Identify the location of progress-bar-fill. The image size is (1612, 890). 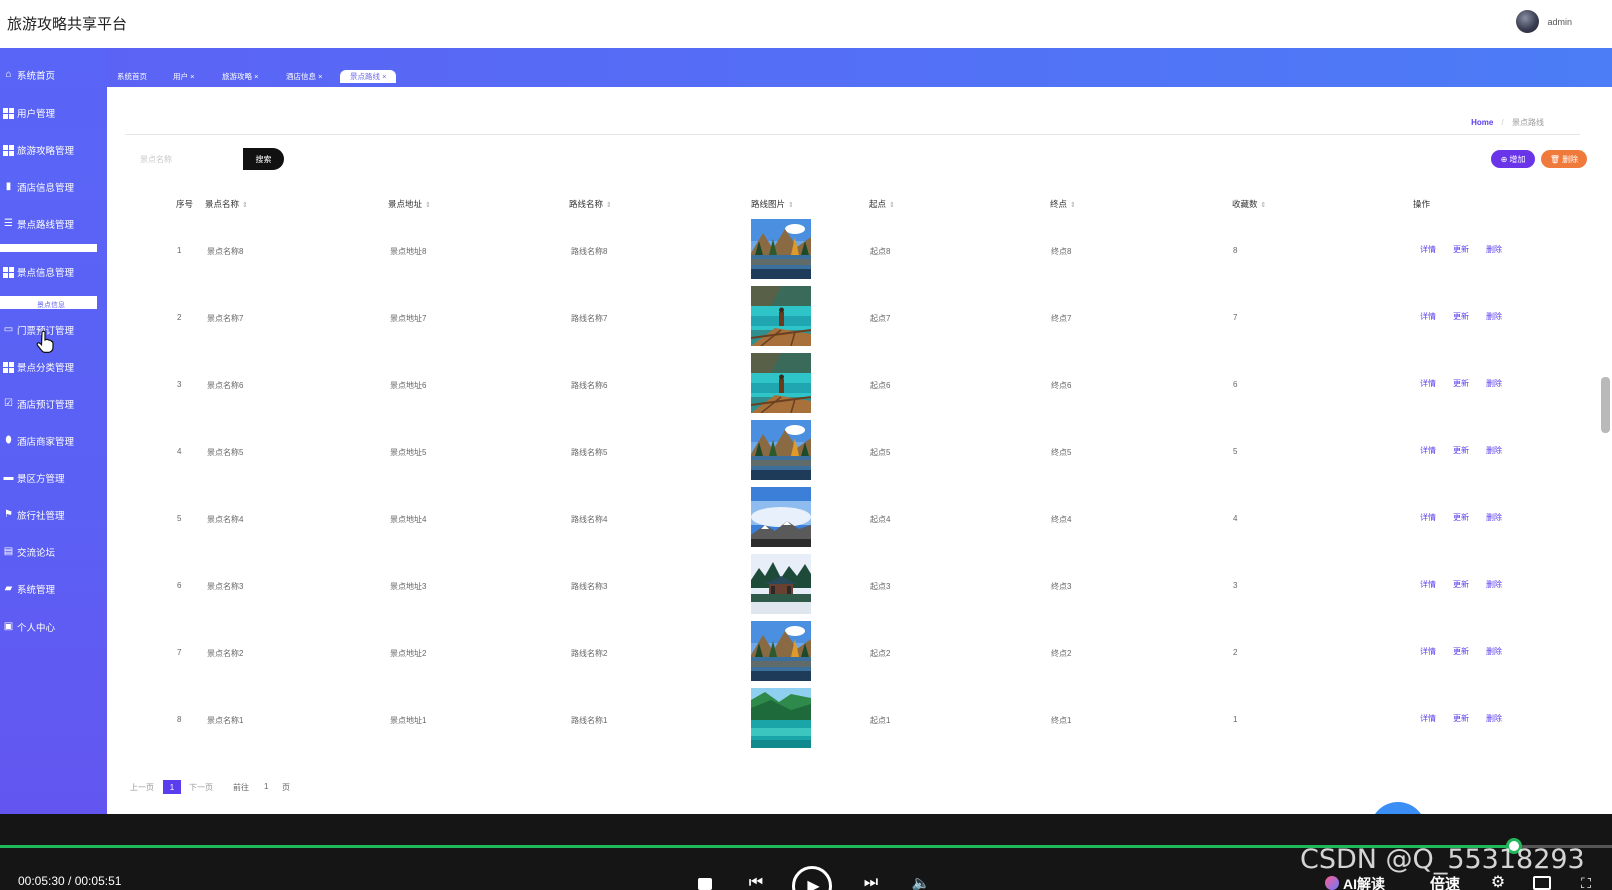
(757, 846).